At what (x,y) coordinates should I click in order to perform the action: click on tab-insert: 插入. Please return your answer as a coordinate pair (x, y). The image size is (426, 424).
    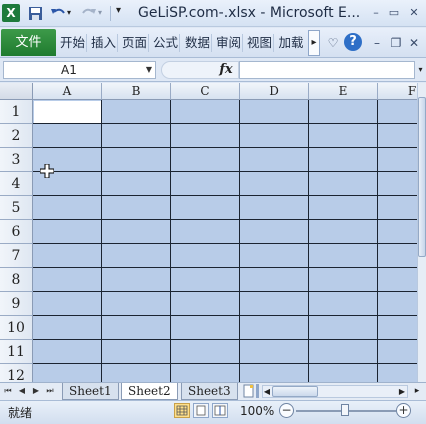
    Looking at the image, I should click on (104, 43).